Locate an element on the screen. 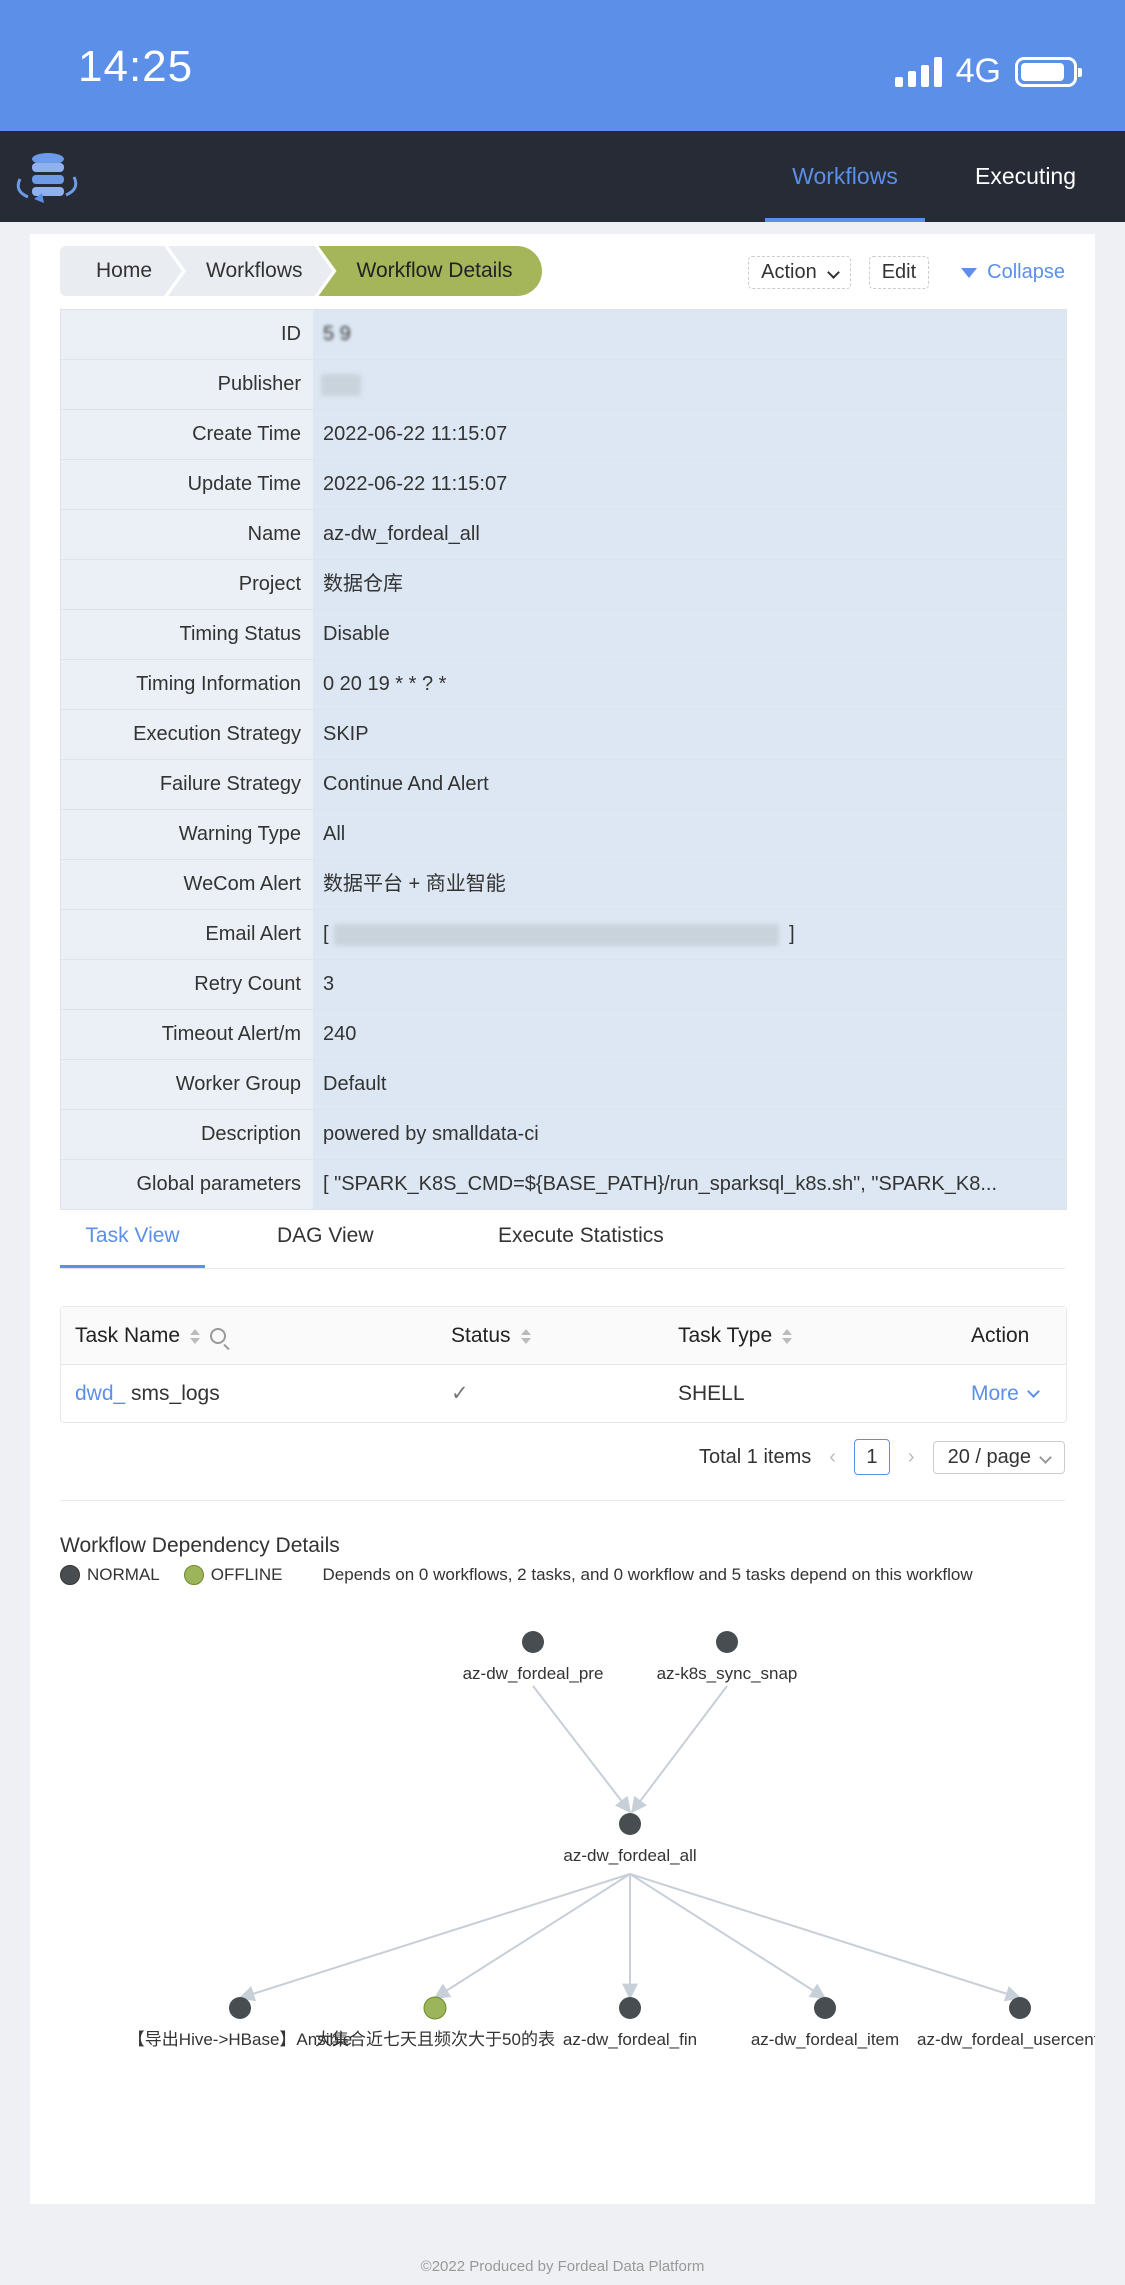 The image size is (1125, 2285). detail-value-email: [ ] is located at coordinates (689, 934).